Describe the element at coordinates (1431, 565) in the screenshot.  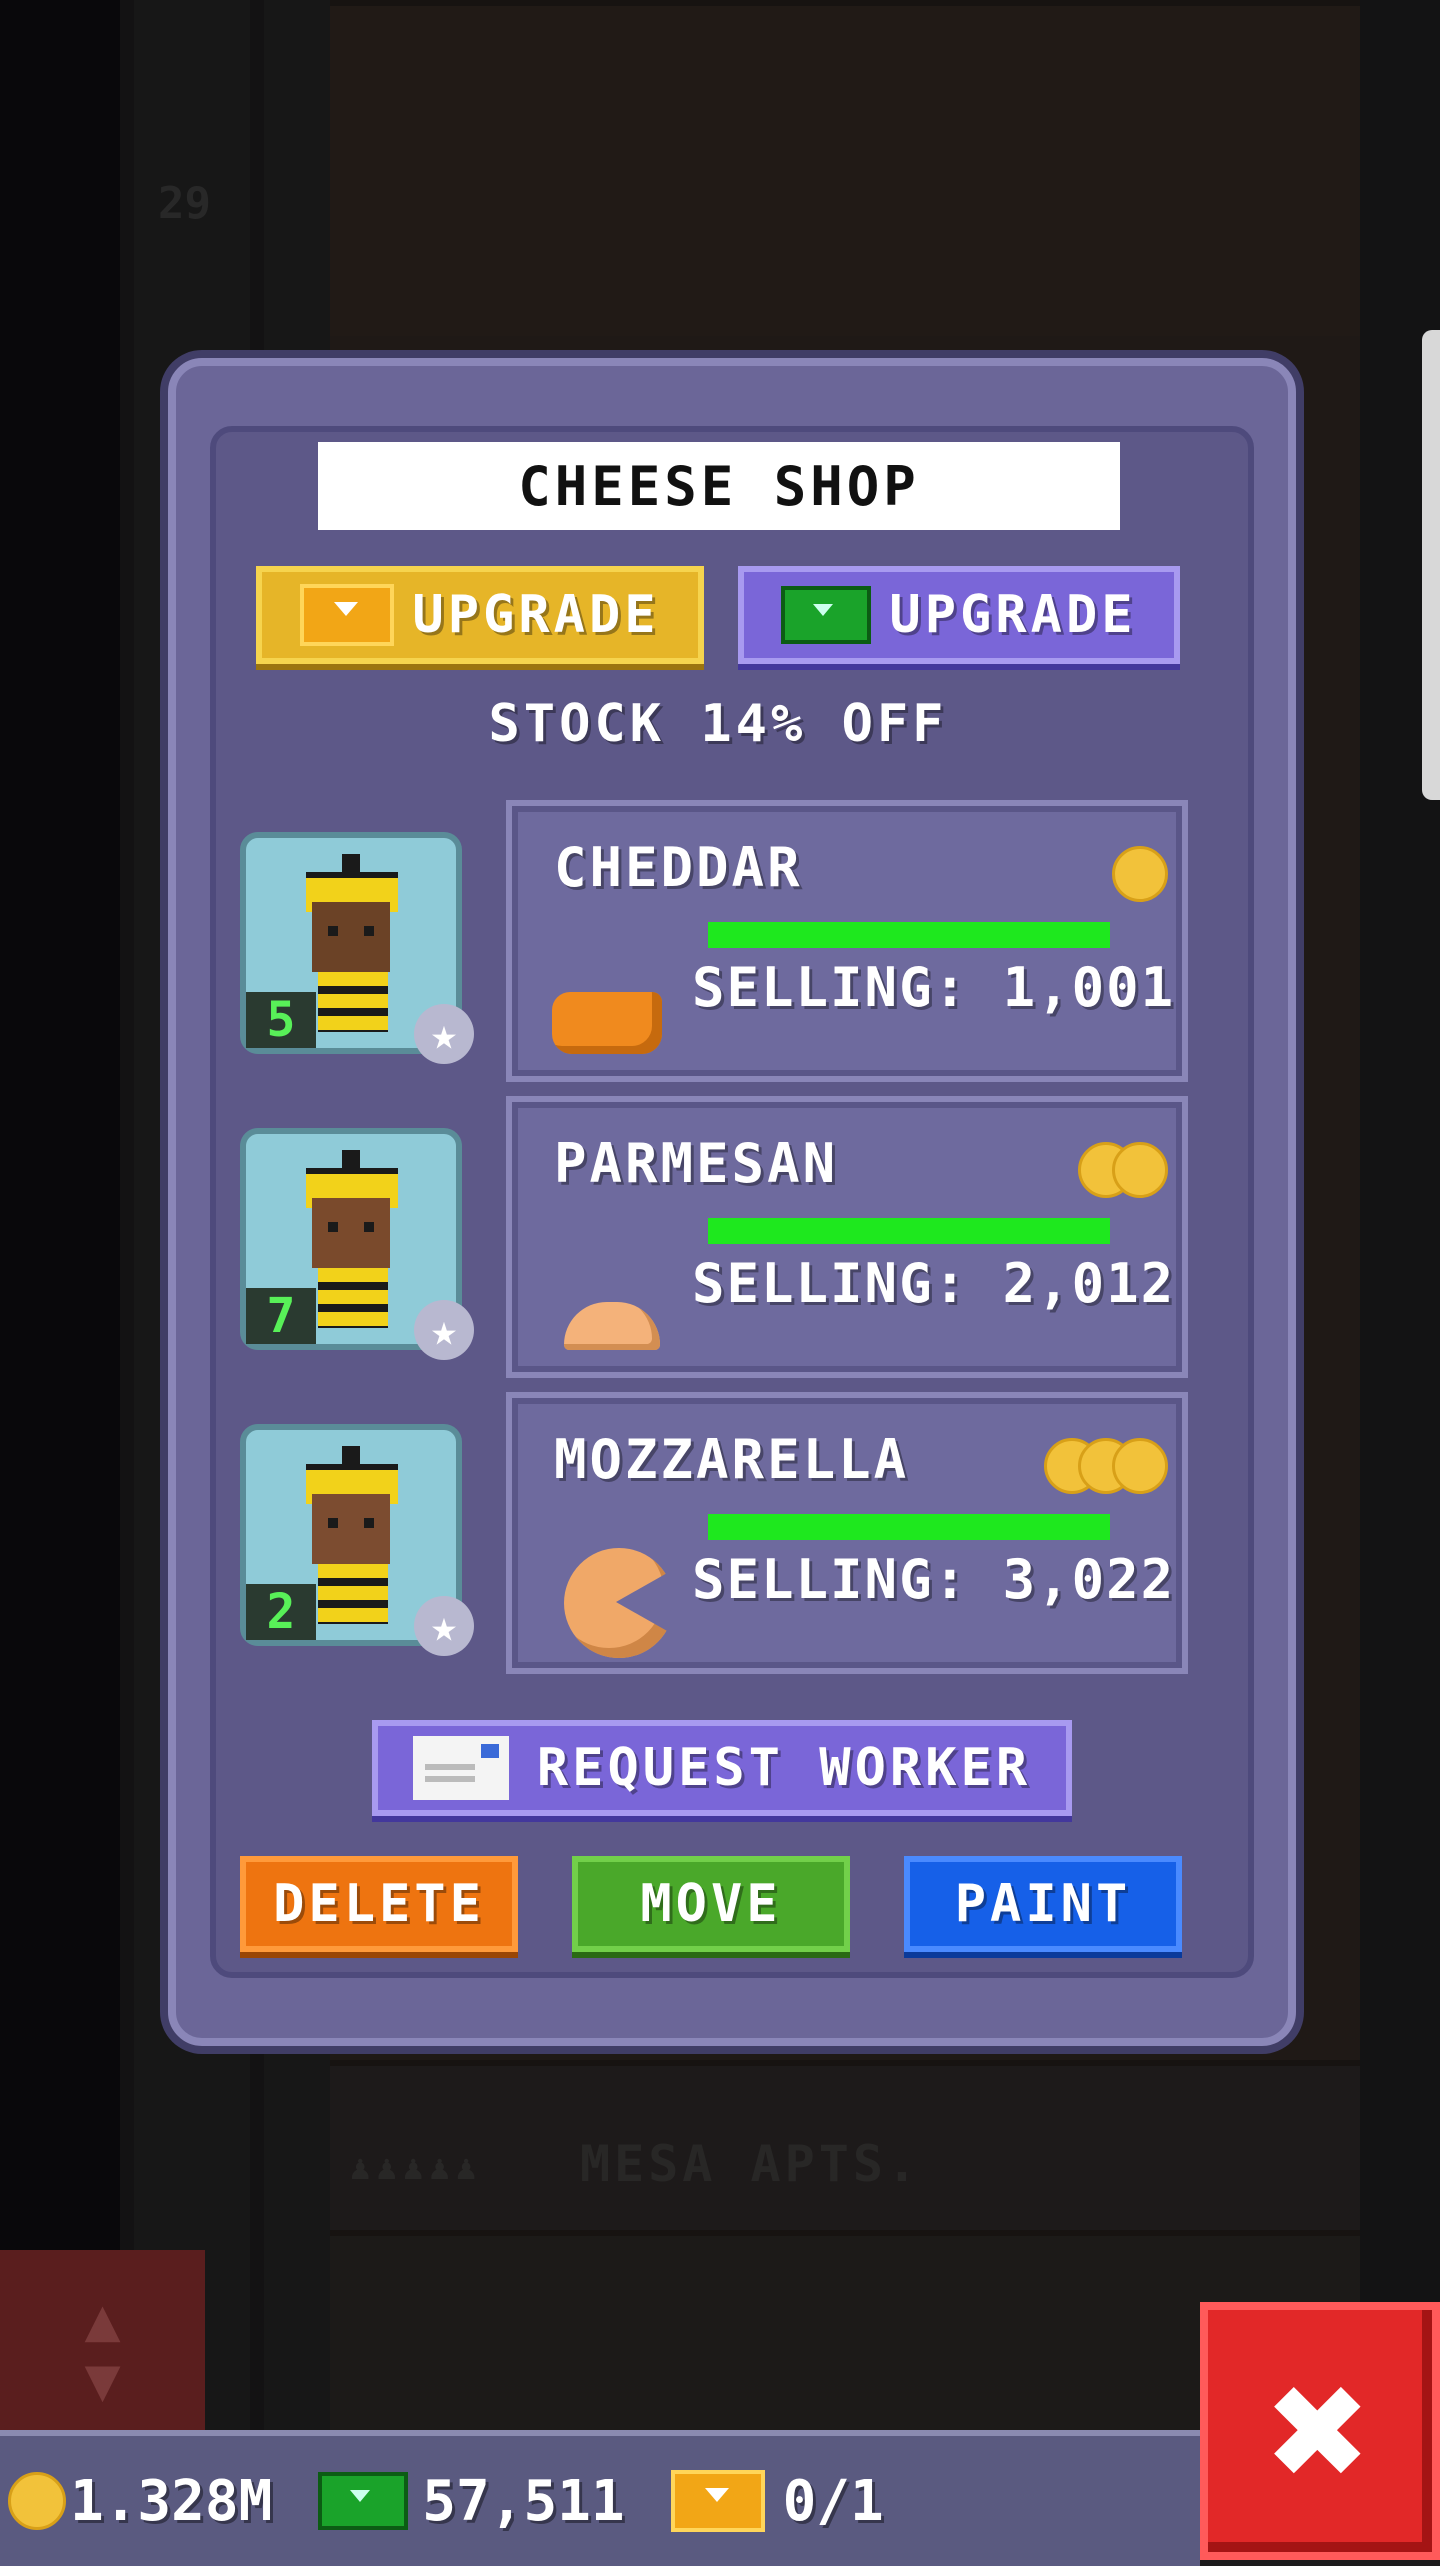
I see `side-scroll-handle` at that location.